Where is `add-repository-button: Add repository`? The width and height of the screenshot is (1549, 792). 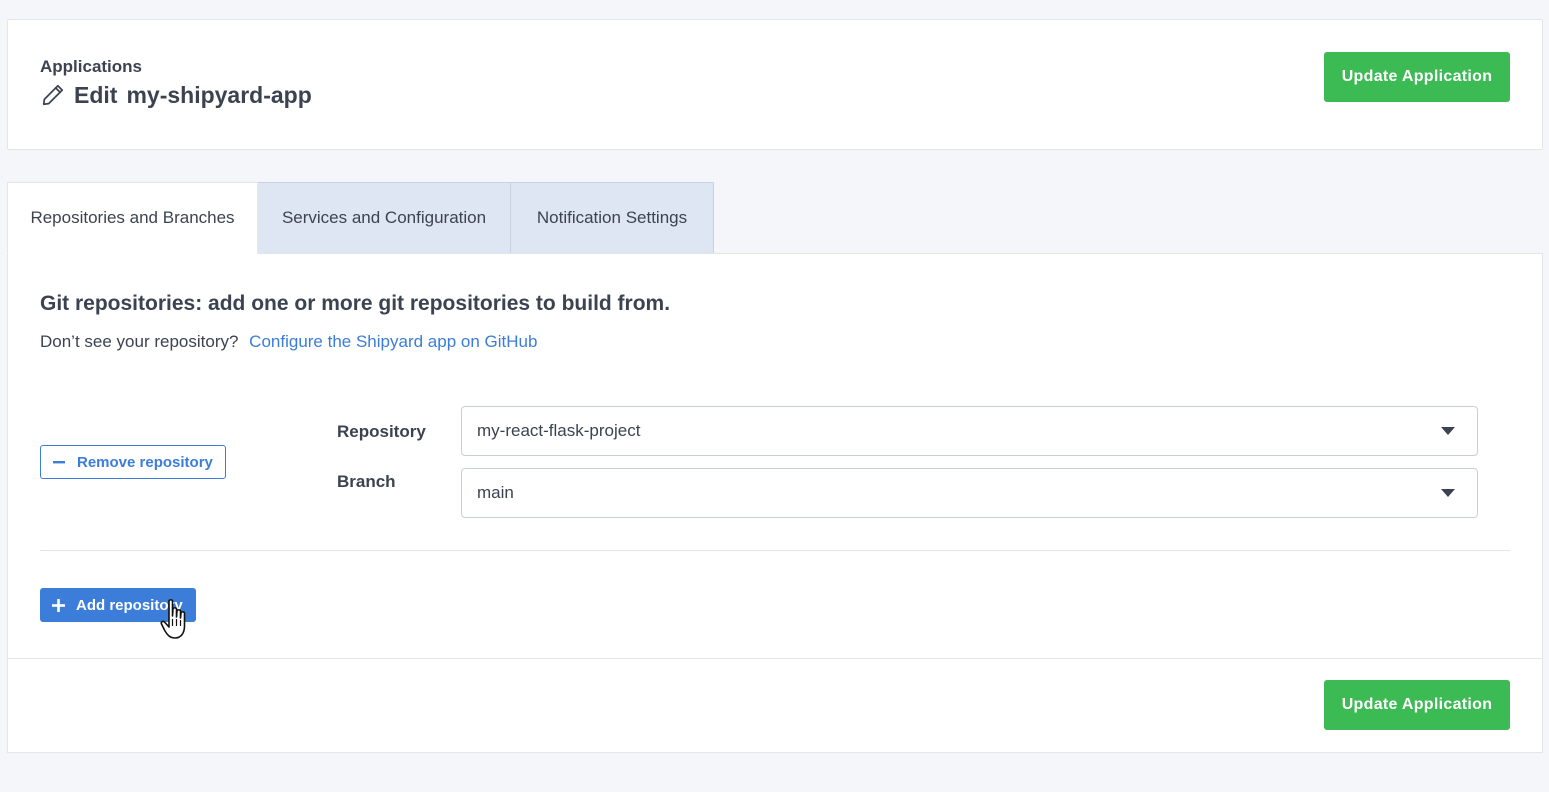 add-repository-button: Add repository is located at coordinates (118, 605).